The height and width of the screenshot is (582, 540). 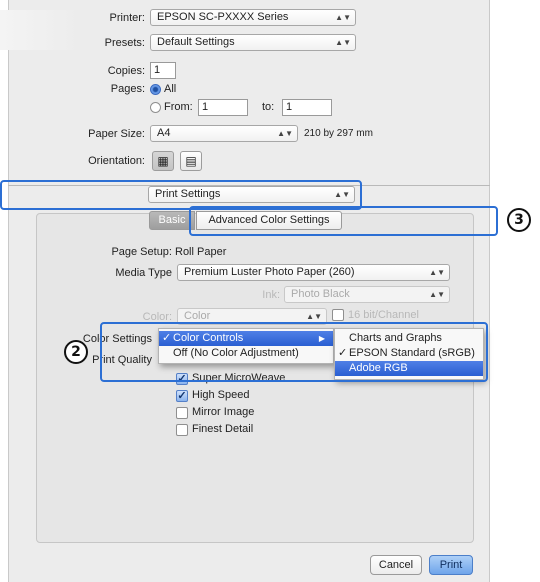 I want to click on landscape-icon: ▤, so click(x=191, y=161).